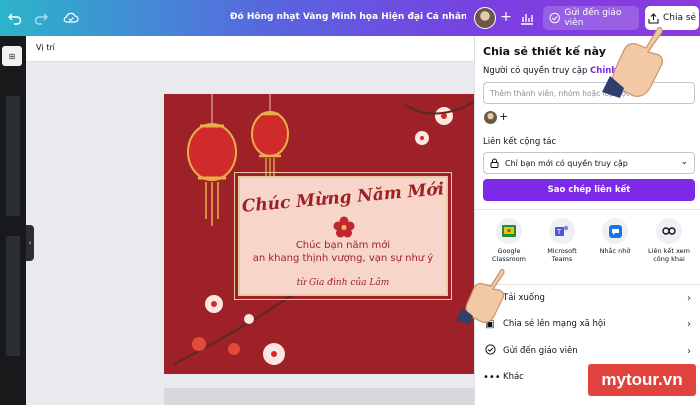 The height and width of the screenshot is (405, 700). I want to click on plum-blossom-icon, so click(344, 227).